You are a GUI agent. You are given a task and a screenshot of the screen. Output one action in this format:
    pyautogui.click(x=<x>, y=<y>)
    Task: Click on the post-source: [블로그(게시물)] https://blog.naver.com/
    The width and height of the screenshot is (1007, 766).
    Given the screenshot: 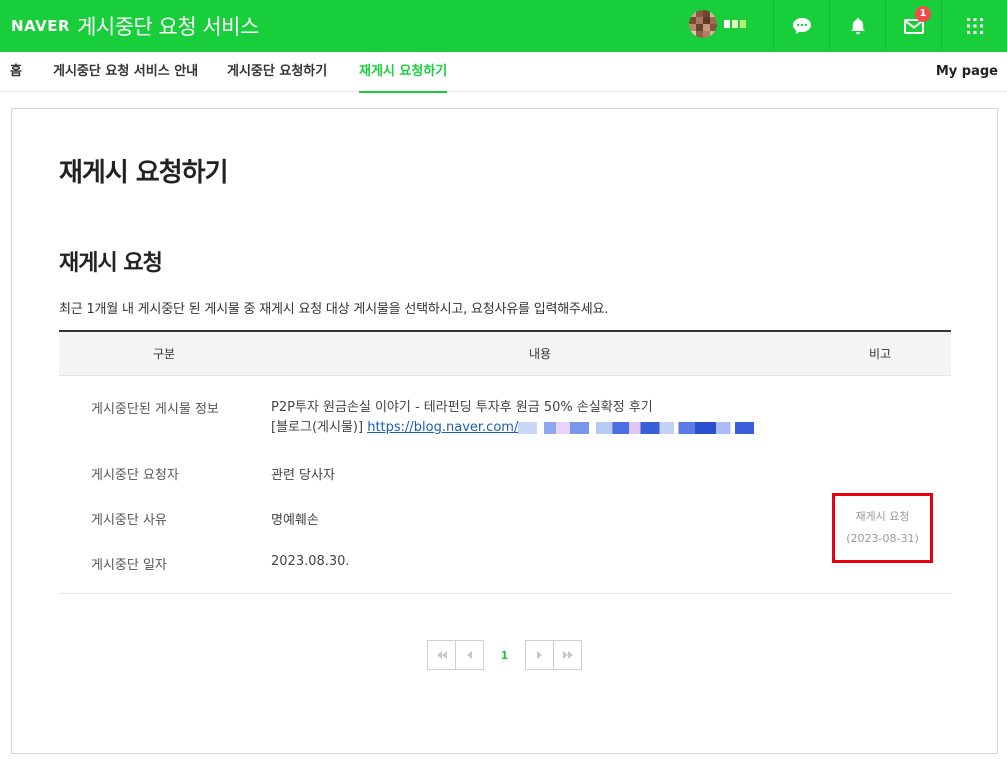 What is the action you would take?
    pyautogui.click(x=513, y=428)
    